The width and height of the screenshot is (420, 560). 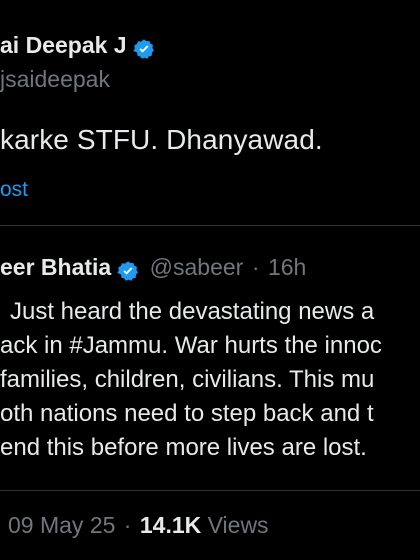 What do you see at coordinates (183, 447) in the screenshot?
I see `quoted-text-line: end this before more lives are lost.` at bounding box center [183, 447].